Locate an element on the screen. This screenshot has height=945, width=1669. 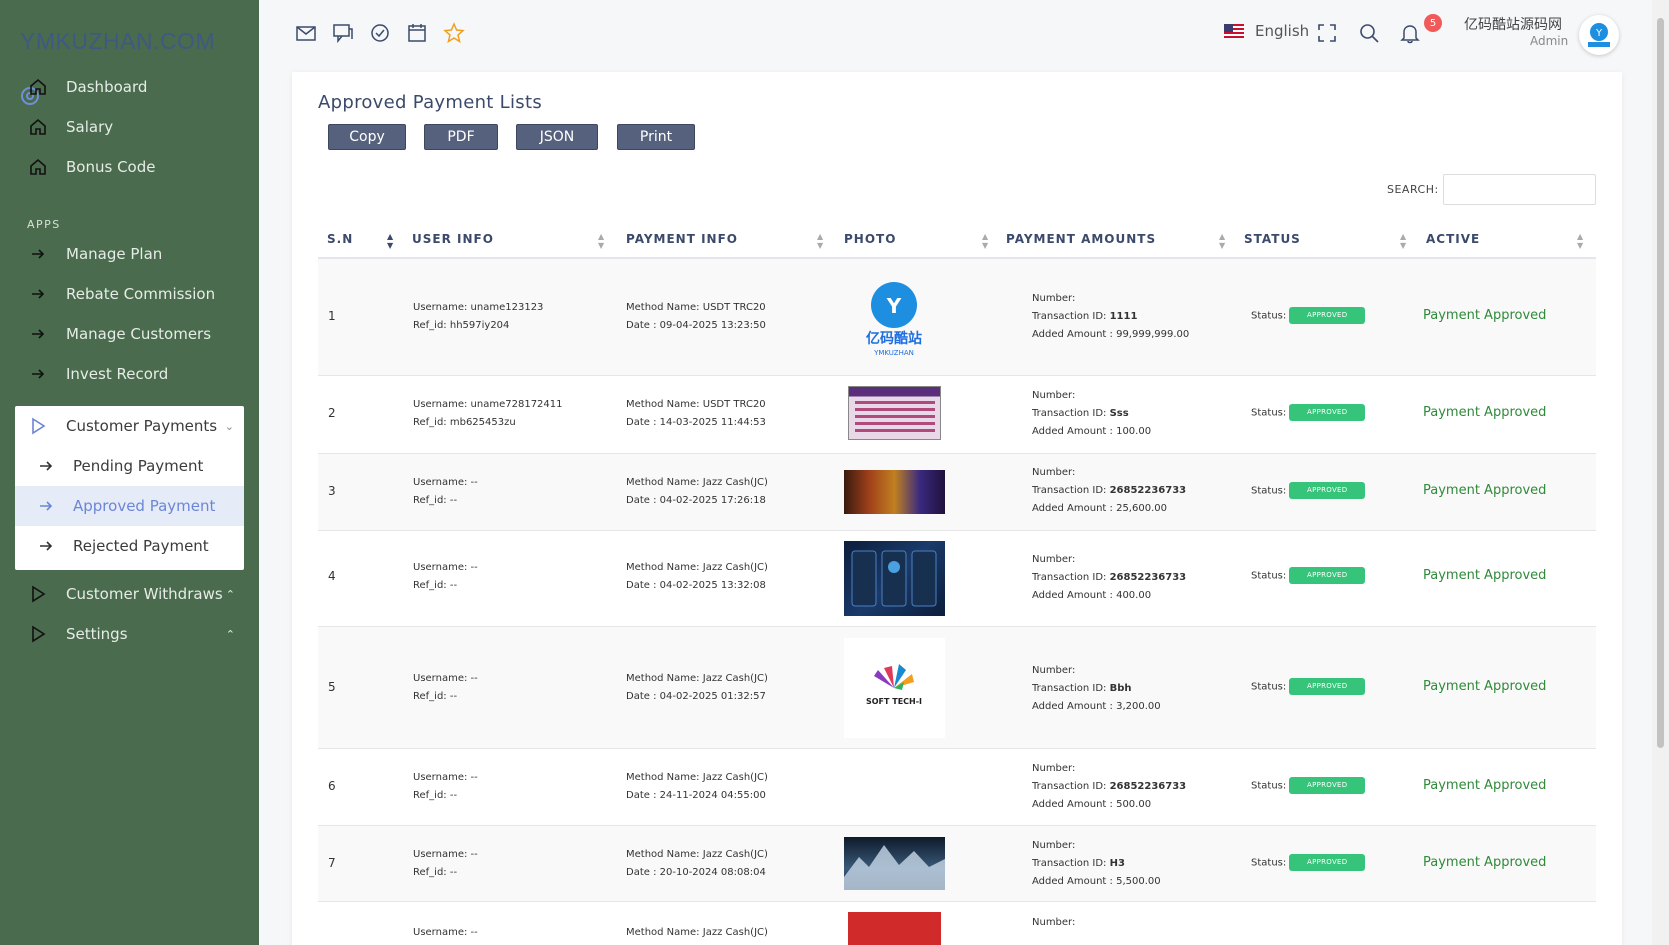
col-header-status: STATUS is located at coordinates (1272, 239).